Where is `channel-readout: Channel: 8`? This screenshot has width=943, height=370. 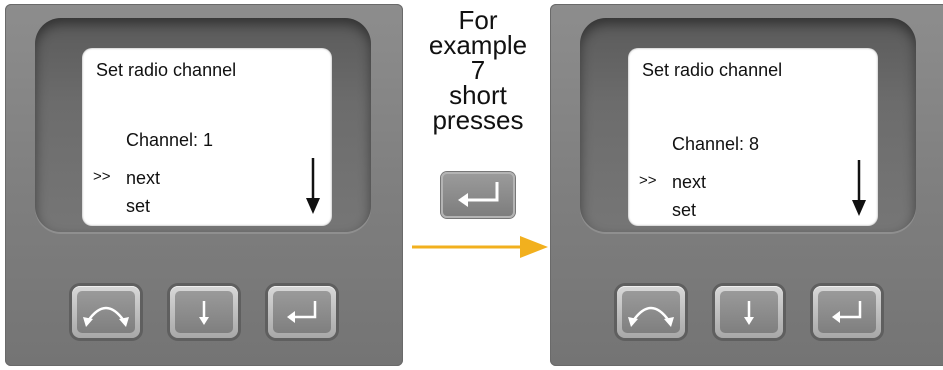 channel-readout: Channel: 8 is located at coordinates (716, 144).